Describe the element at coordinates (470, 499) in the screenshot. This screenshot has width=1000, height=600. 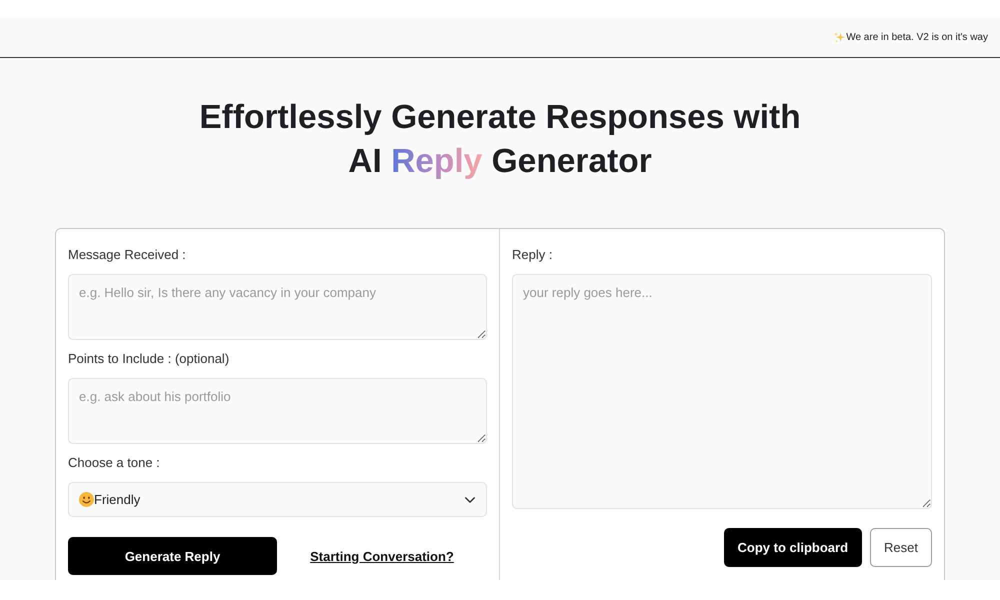
I see `chevron-down-icon` at that location.